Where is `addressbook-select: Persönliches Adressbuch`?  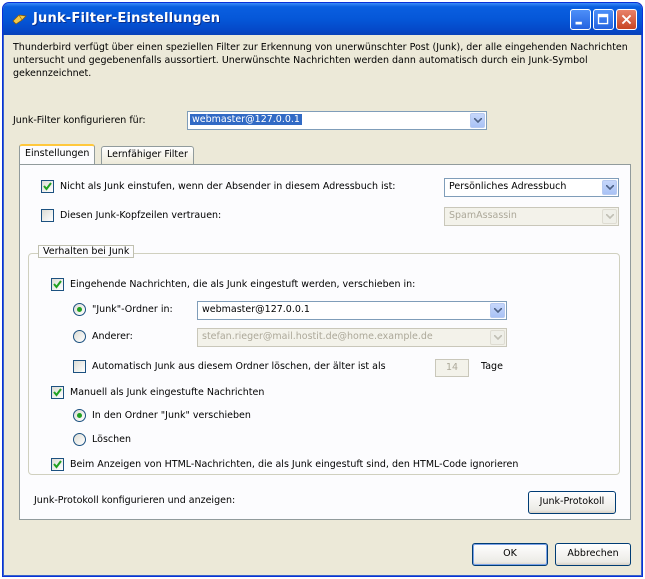 addressbook-select: Persönliches Adressbuch is located at coordinates (531, 187).